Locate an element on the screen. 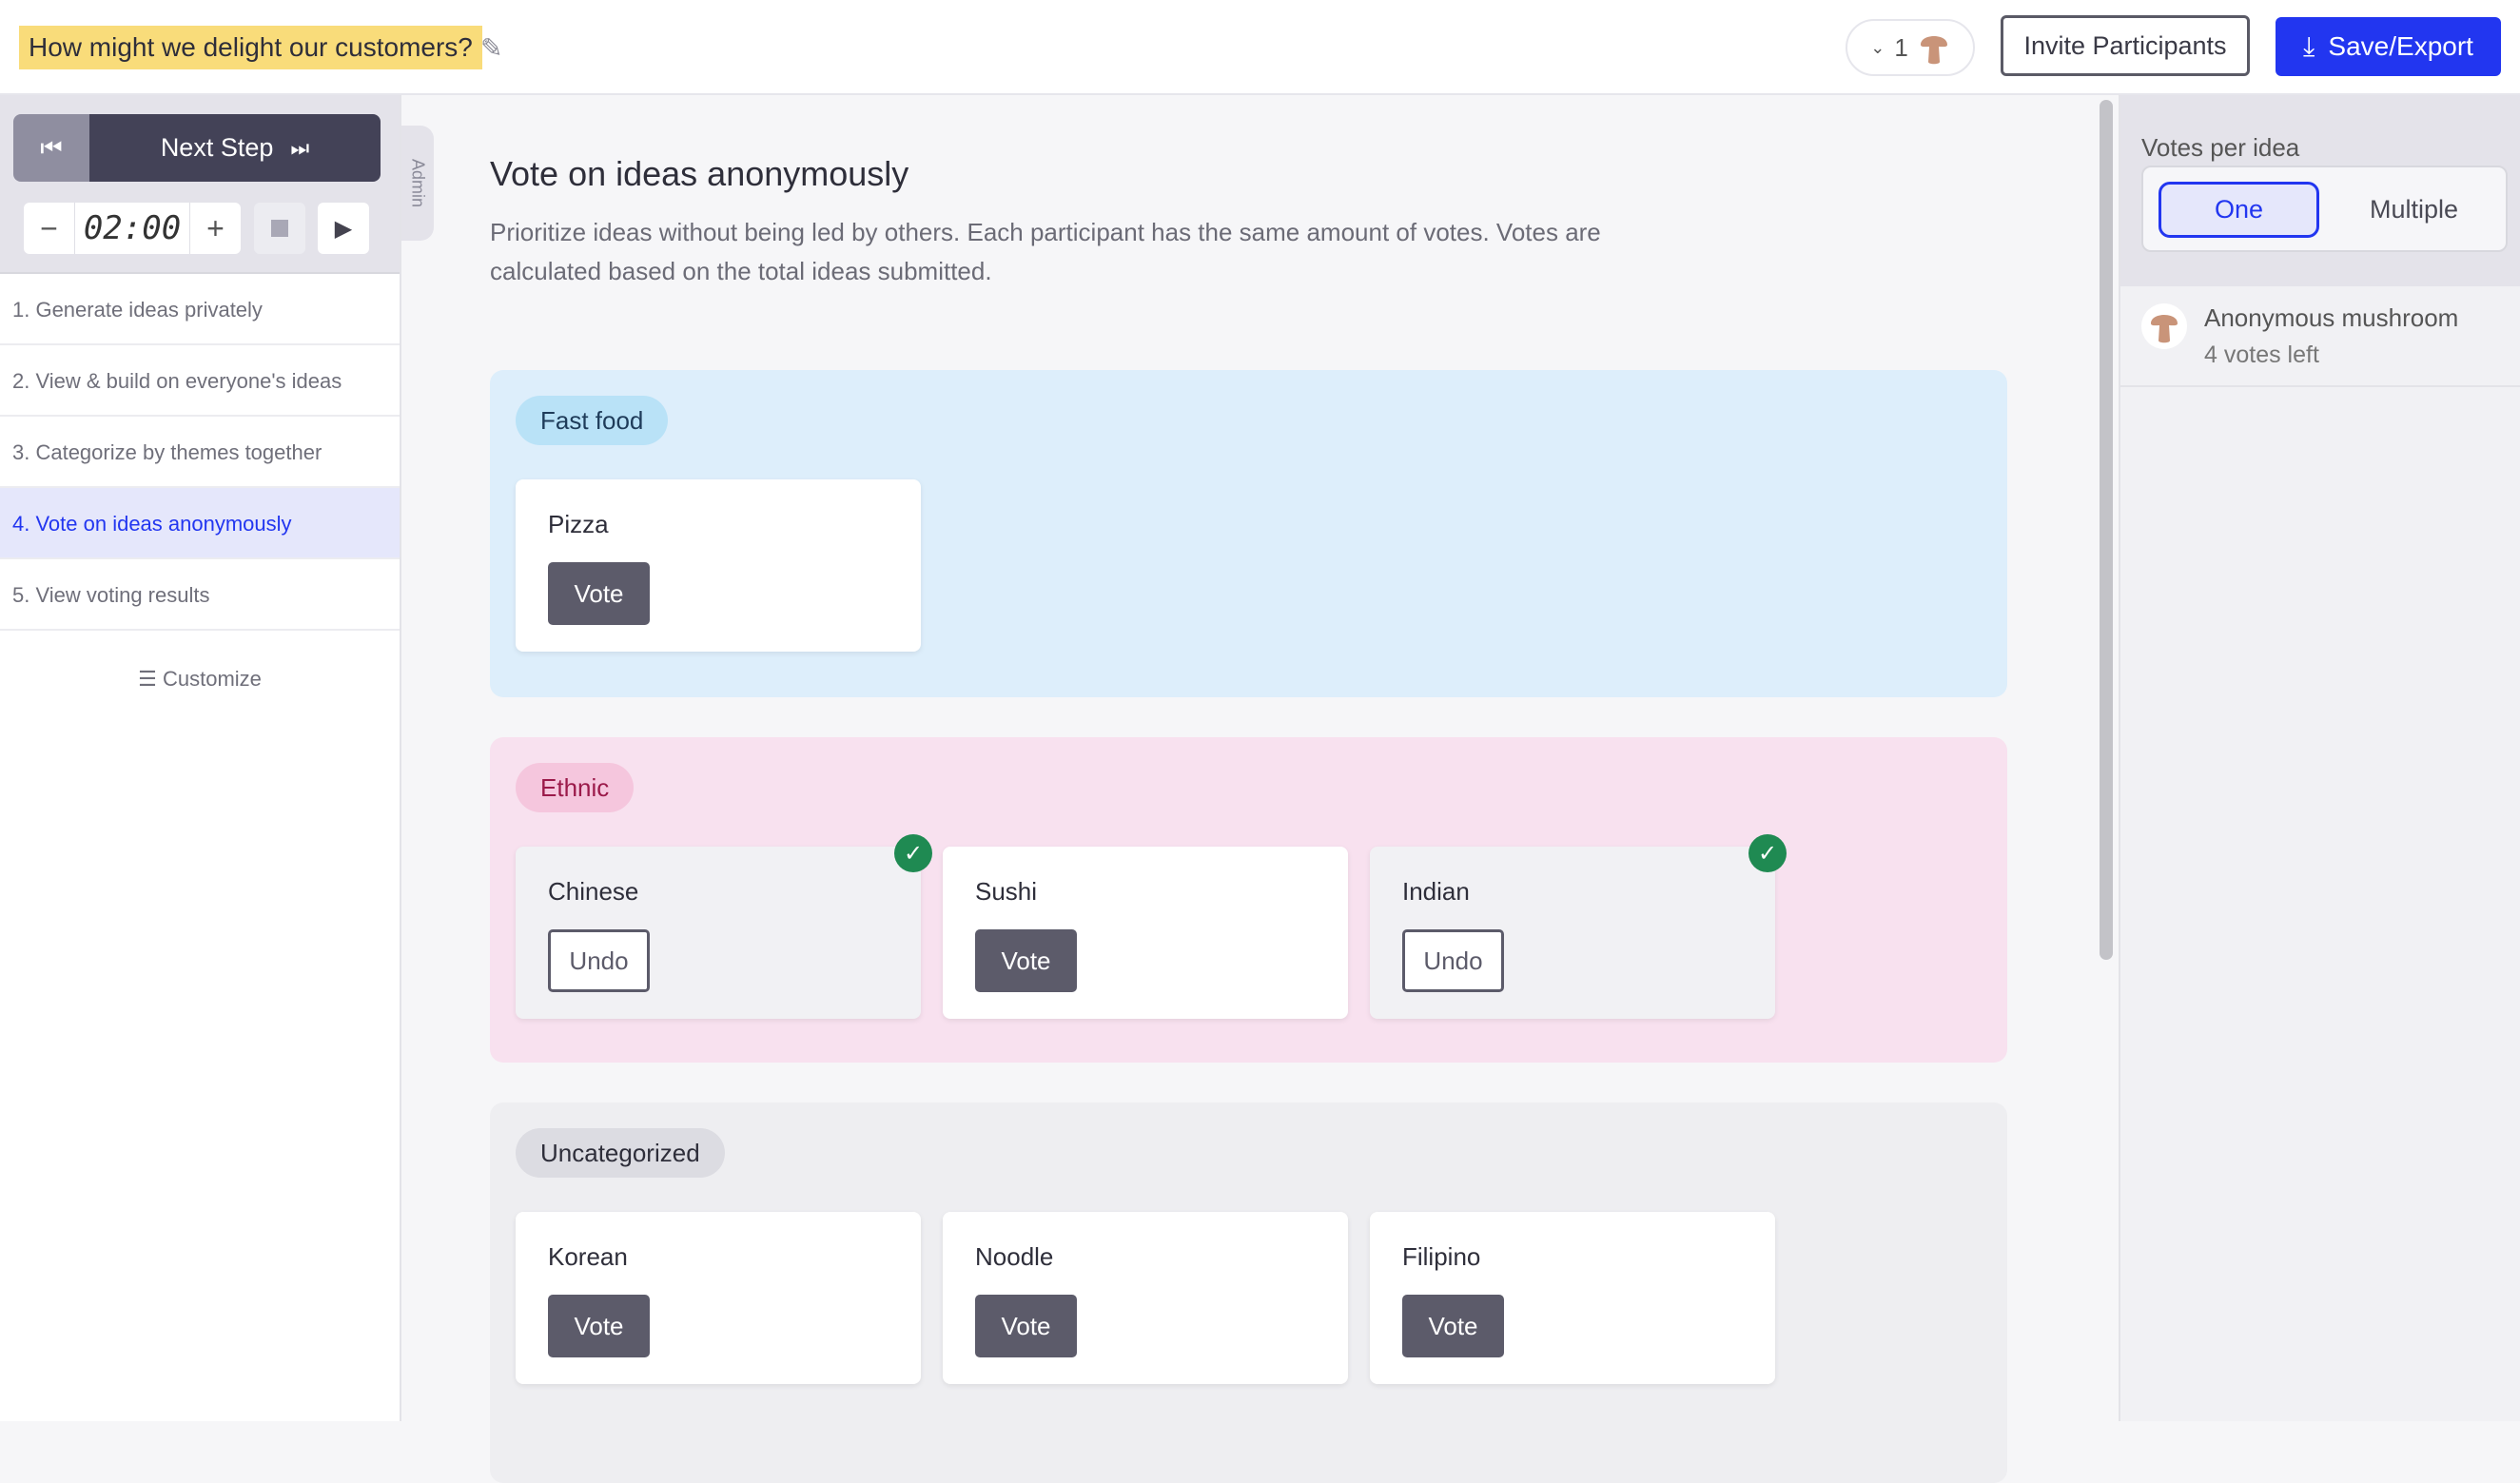  idea-name: Korean is located at coordinates (588, 1256).